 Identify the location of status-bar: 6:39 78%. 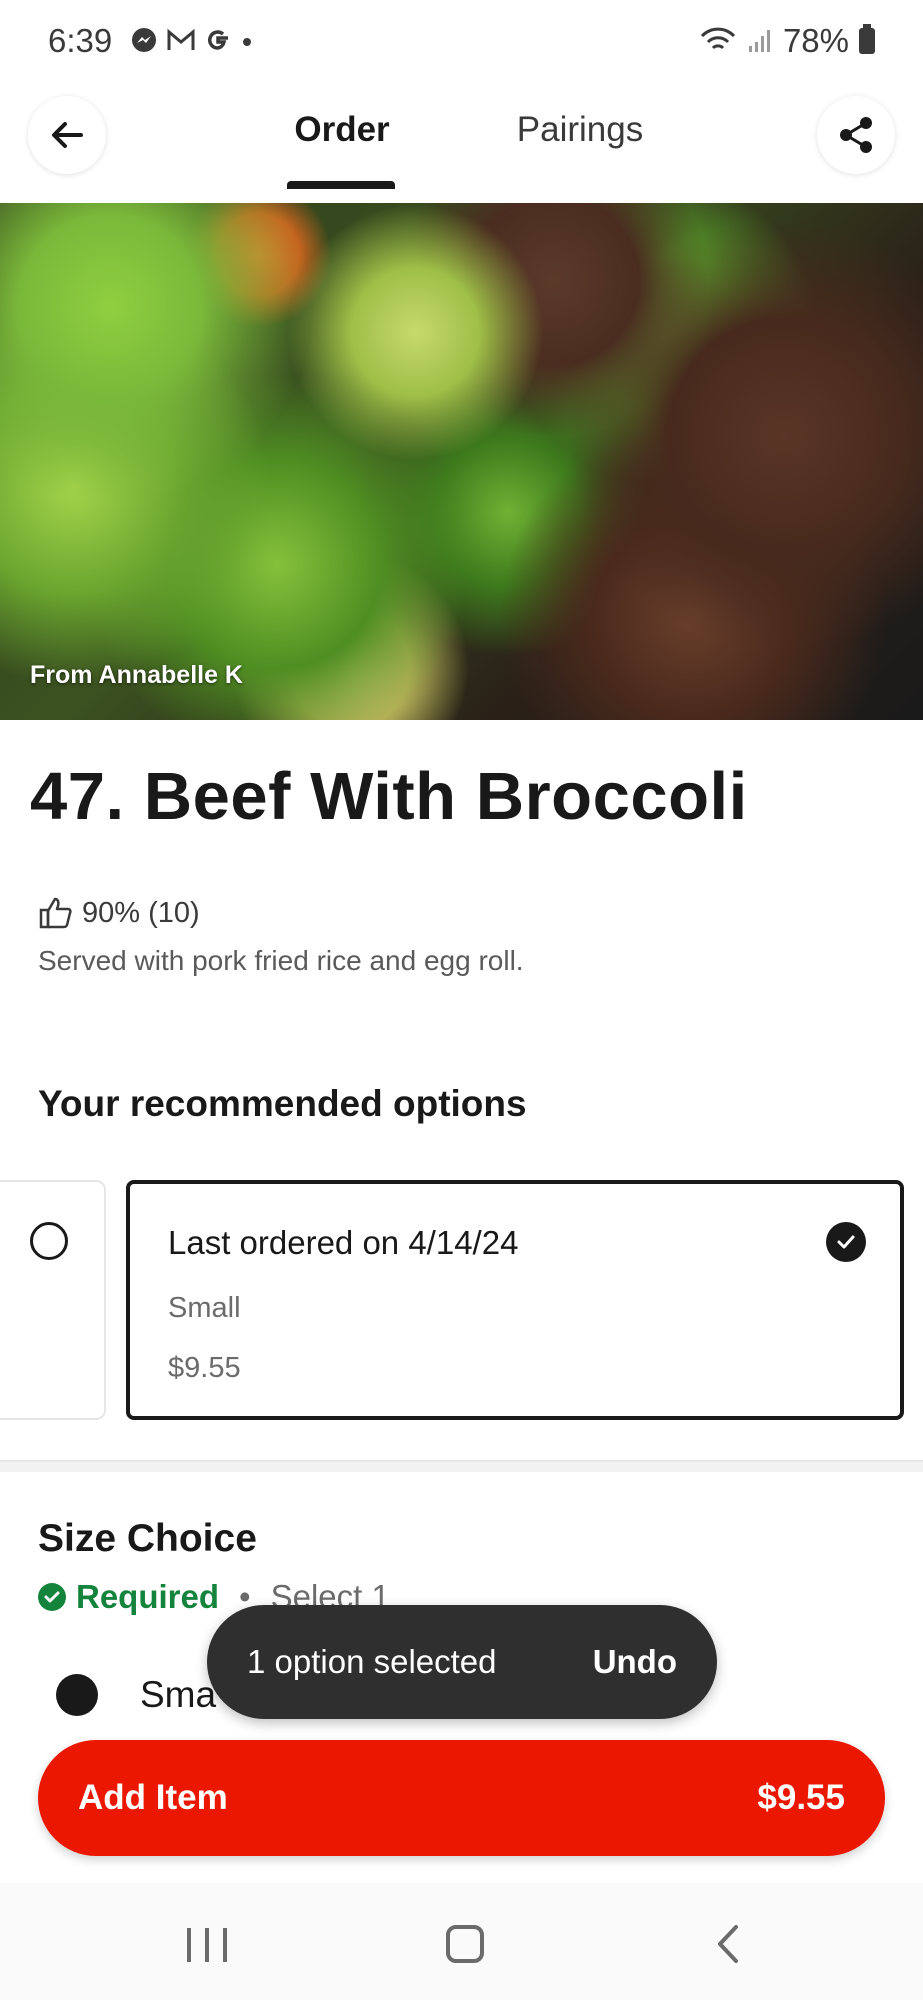
(461, 44).